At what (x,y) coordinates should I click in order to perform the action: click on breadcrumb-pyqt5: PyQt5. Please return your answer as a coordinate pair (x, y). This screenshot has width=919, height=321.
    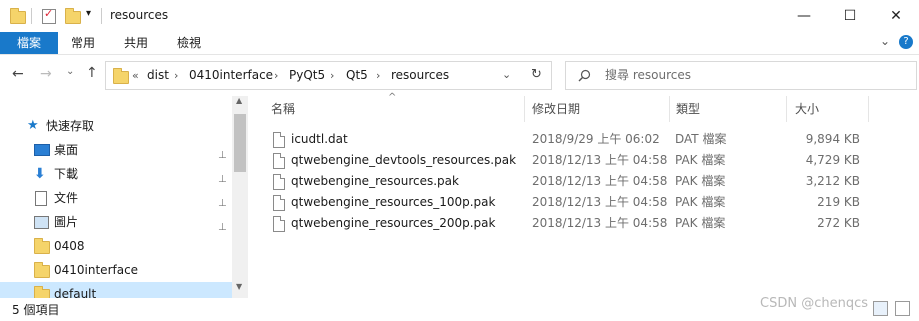
    Looking at the image, I should click on (307, 75).